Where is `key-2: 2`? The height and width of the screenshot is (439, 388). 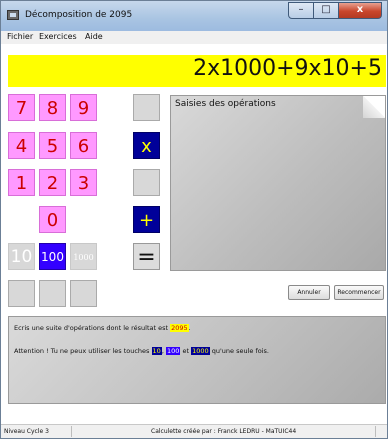
key-2: 2 is located at coordinates (52, 182).